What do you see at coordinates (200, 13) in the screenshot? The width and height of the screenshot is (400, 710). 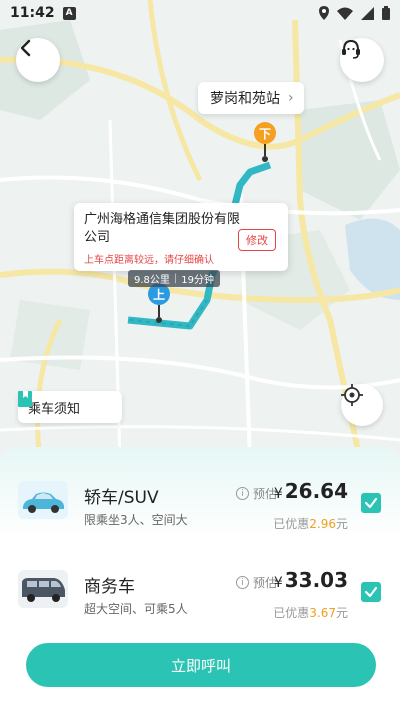 I see `status-bar: 11:42 A` at bounding box center [200, 13].